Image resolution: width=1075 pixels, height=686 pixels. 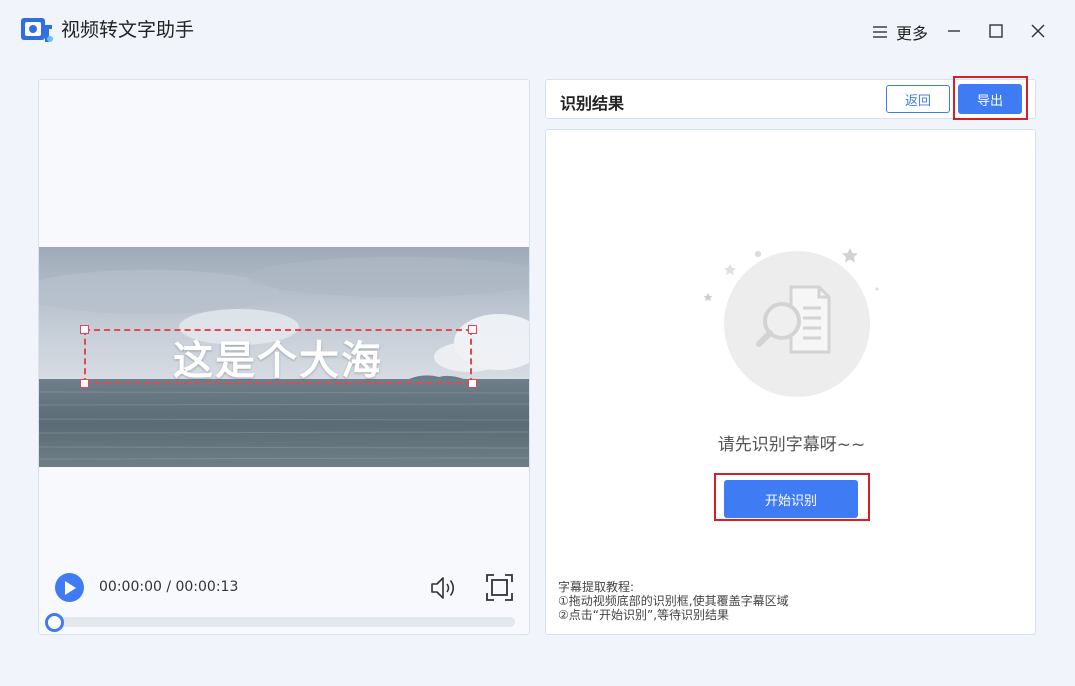 What do you see at coordinates (128, 30) in the screenshot?
I see `app-title: 视频转文字助手` at bounding box center [128, 30].